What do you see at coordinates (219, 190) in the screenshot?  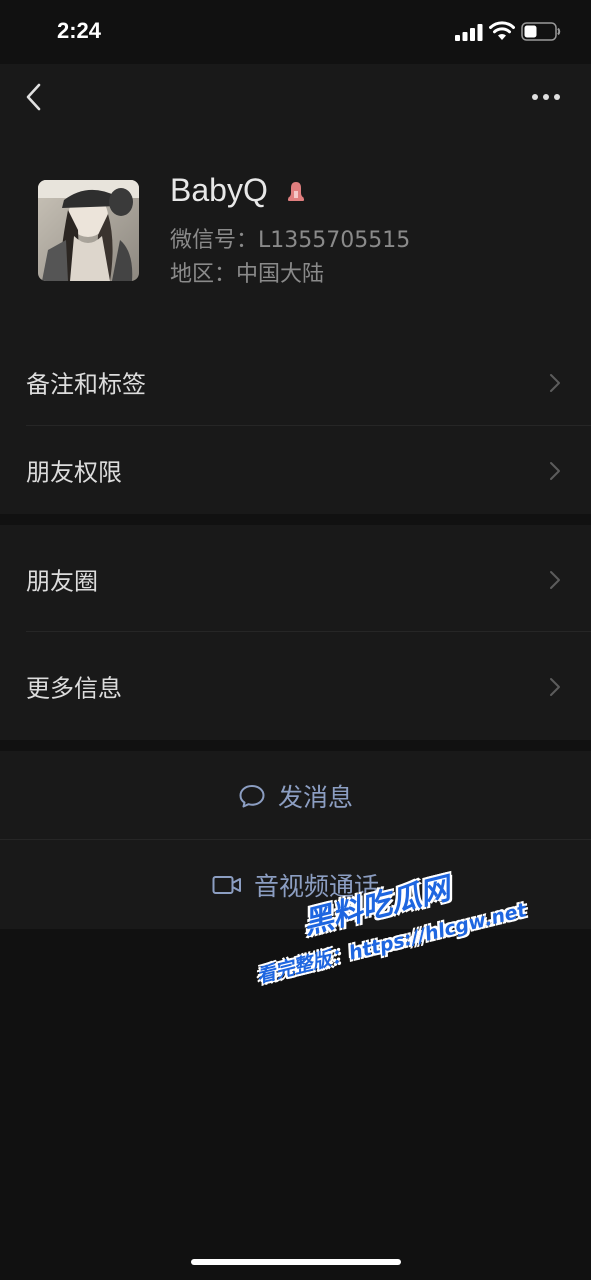 I see `profile-name: BabyQ` at bounding box center [219, 190].